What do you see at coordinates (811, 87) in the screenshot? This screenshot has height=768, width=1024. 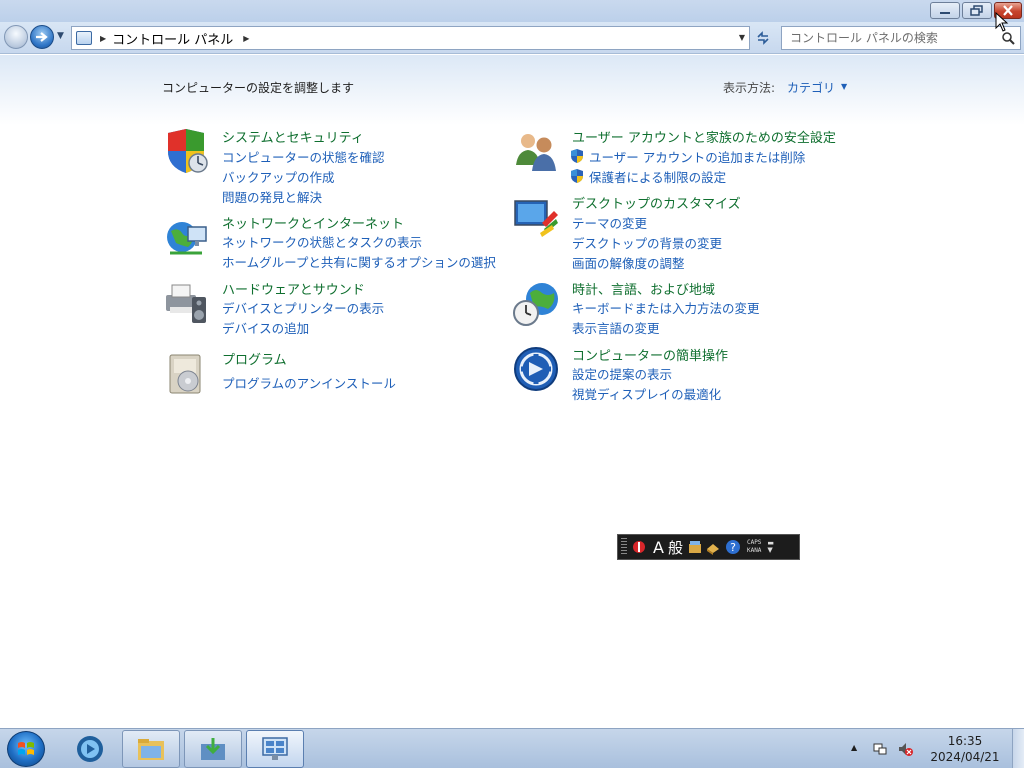 I see `view-by-dropdown: カテゴリ` at bounding box center [811, 87].